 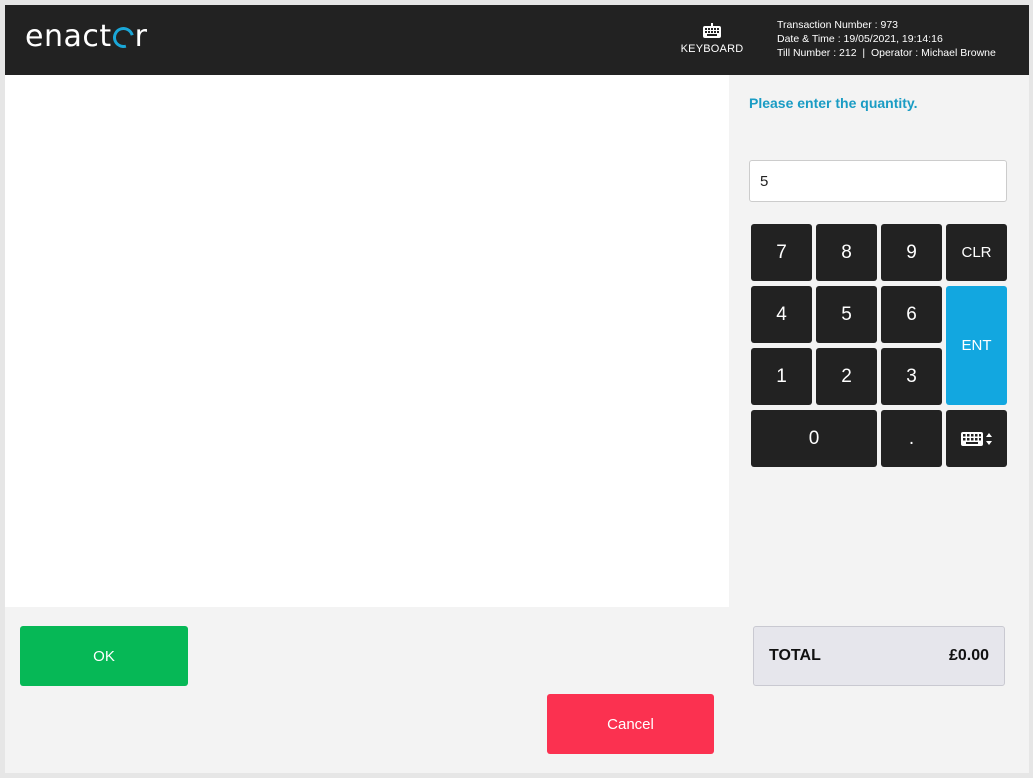 I want to click on key-7: 7, so click(x=781, y=252).